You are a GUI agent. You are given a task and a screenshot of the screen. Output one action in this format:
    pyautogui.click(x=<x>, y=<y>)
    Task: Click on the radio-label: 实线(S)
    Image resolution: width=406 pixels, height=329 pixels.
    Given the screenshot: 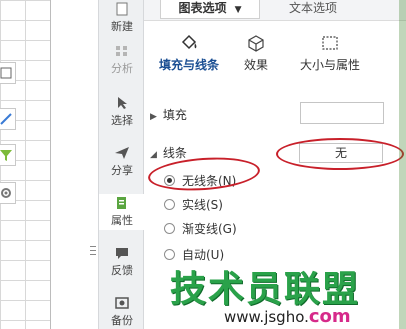 What is the action you would take?
    pyautogui.click(x=202, y=204)
    